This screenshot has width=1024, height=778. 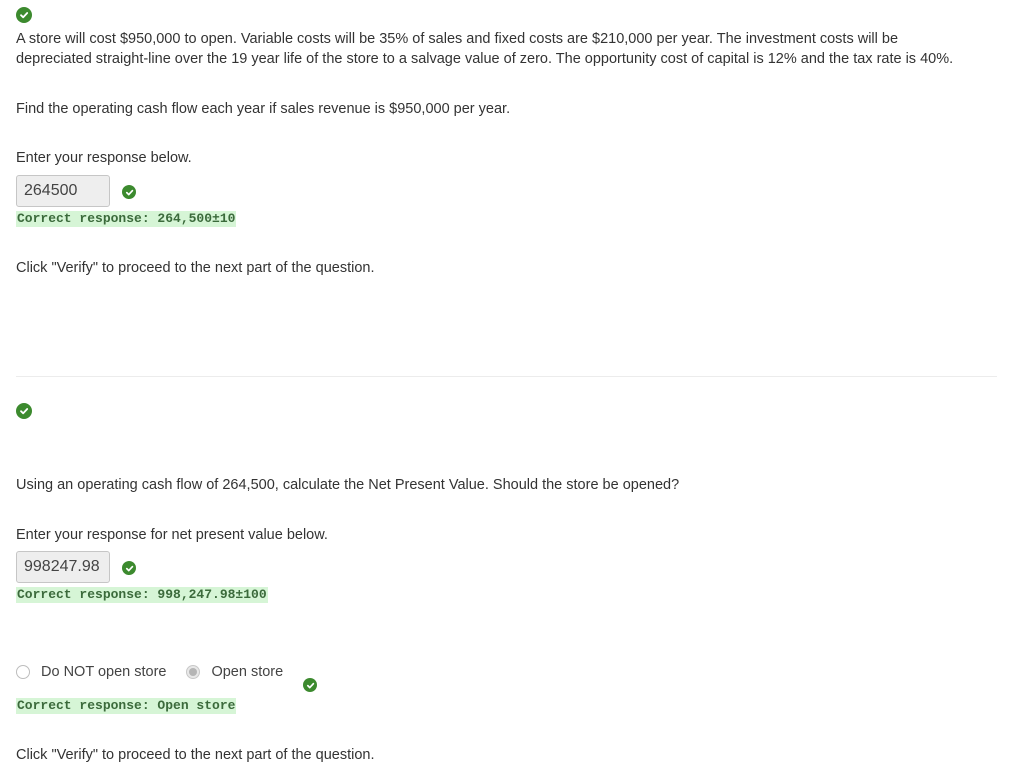 I want to click on choice-check-icon, so click(x=310, y=685).